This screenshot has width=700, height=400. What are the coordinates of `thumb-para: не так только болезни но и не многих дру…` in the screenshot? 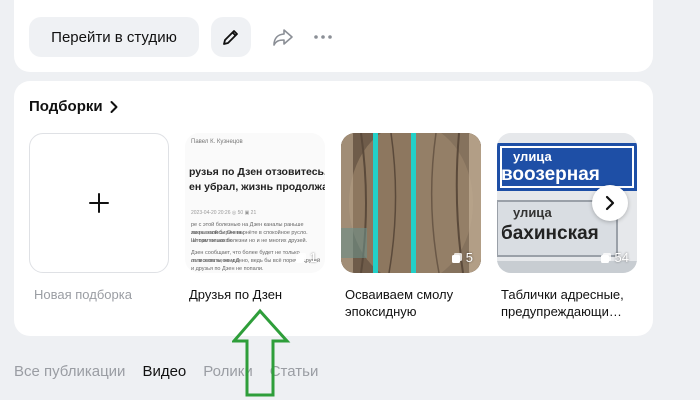 It's located at (249, 241).